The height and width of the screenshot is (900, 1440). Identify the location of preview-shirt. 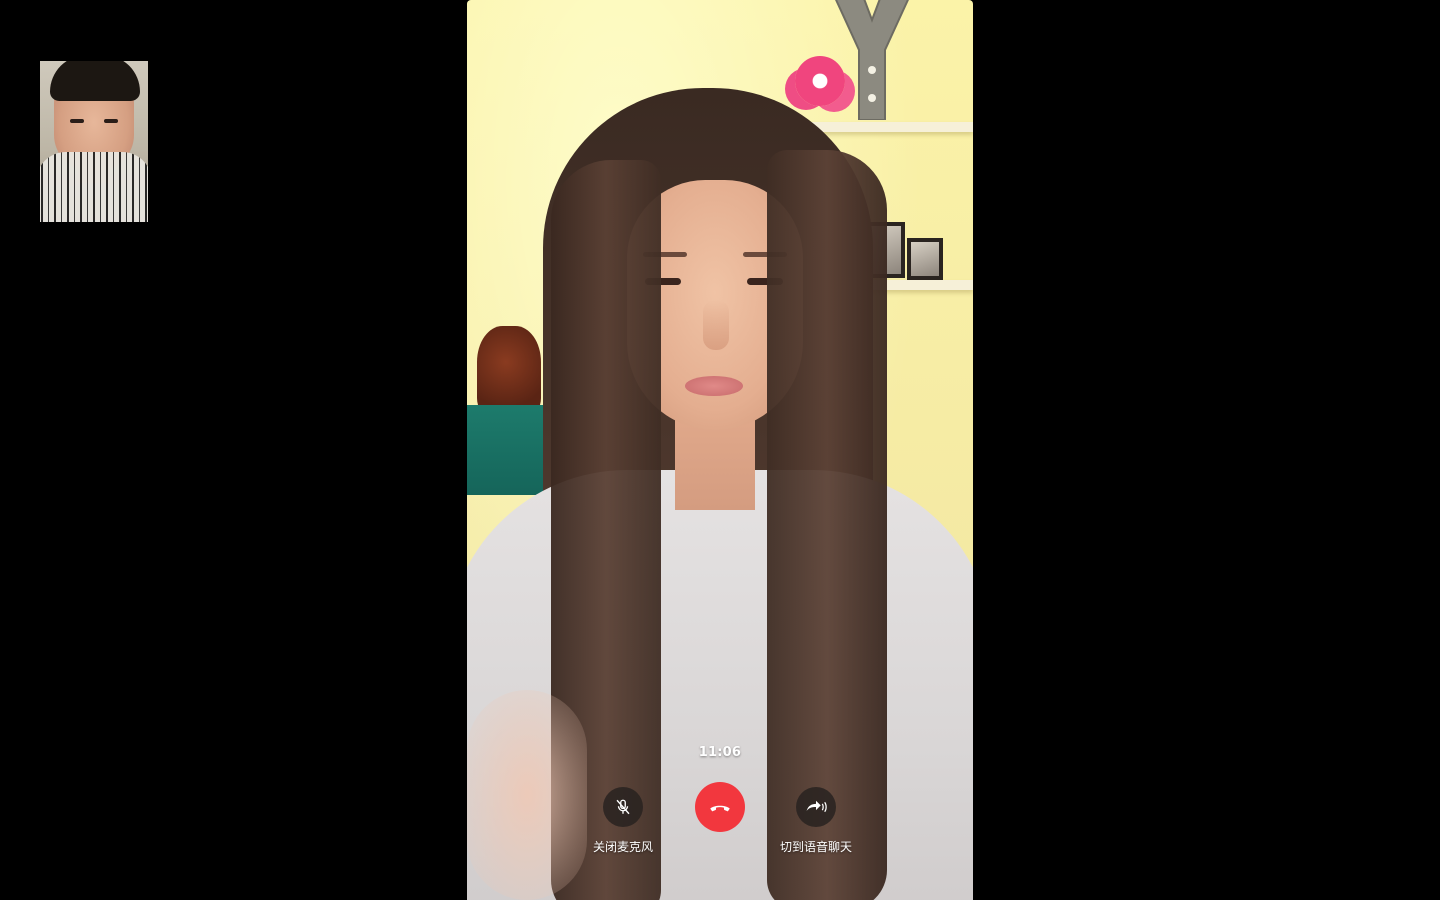
(94, 187).